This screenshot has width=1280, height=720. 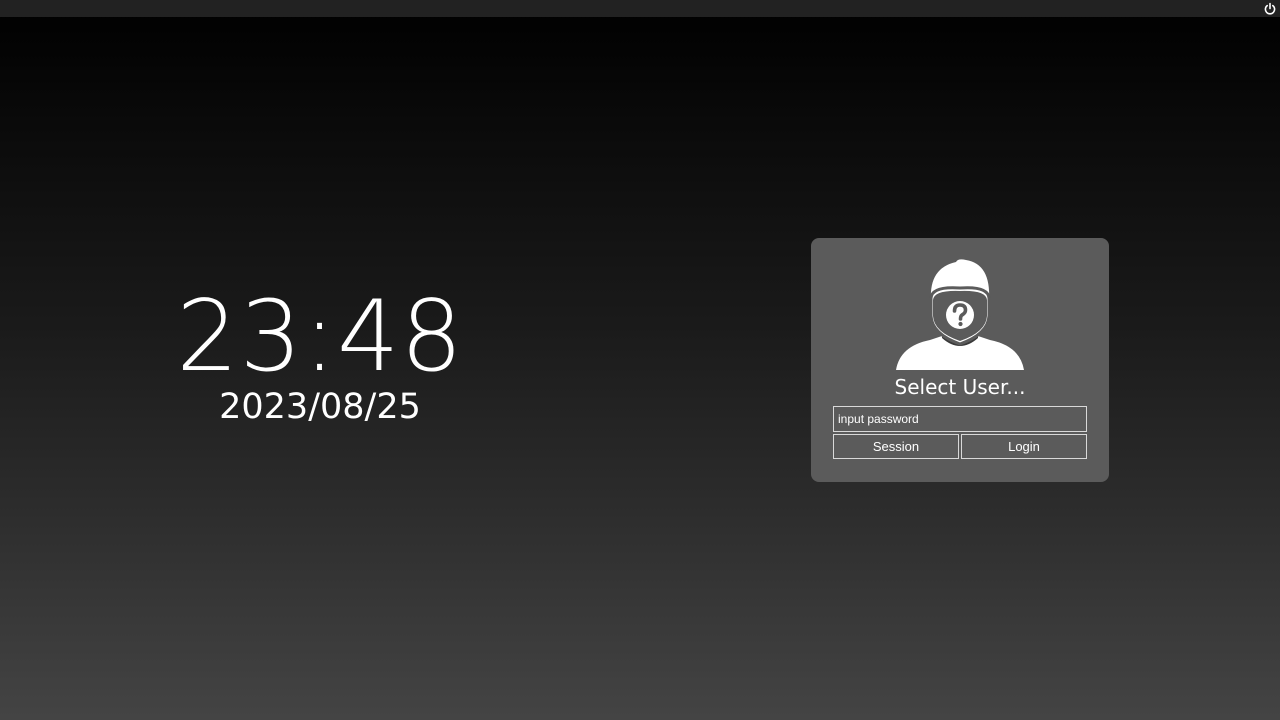 I want to click on clock-time: 23:48, so click(x=320, y=337).